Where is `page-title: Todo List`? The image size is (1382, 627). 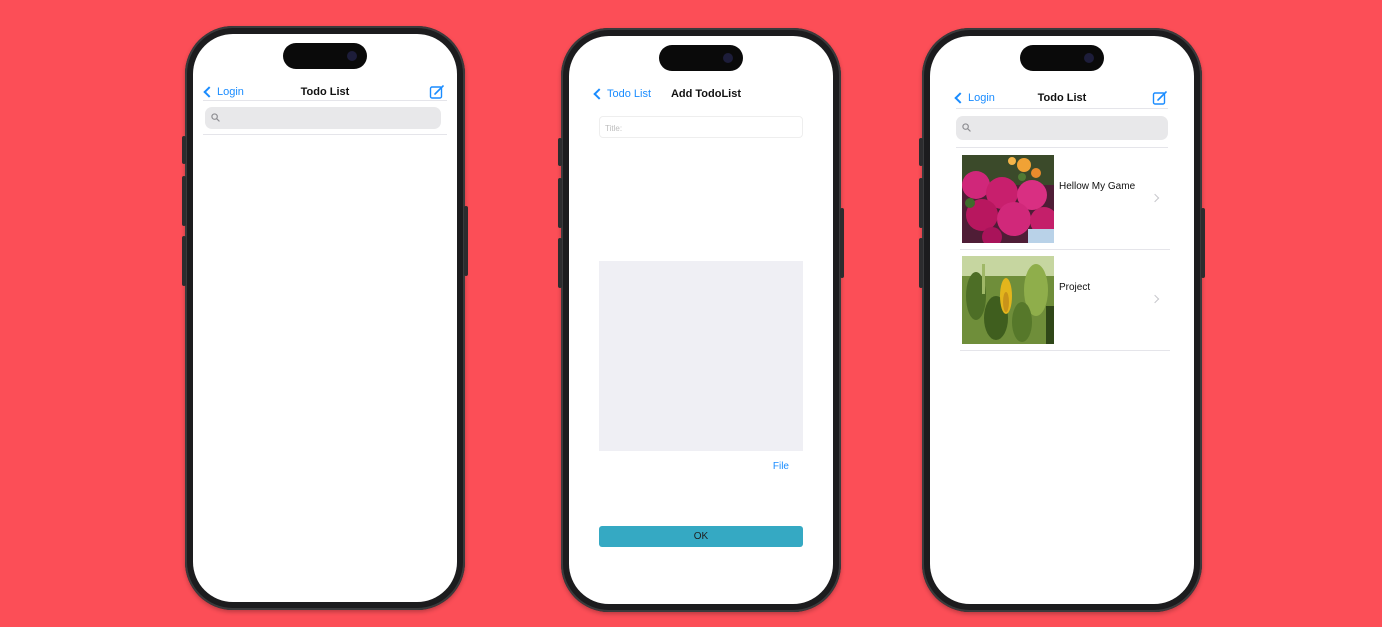 page-title: Todo List is located at coordinates (325, 92).